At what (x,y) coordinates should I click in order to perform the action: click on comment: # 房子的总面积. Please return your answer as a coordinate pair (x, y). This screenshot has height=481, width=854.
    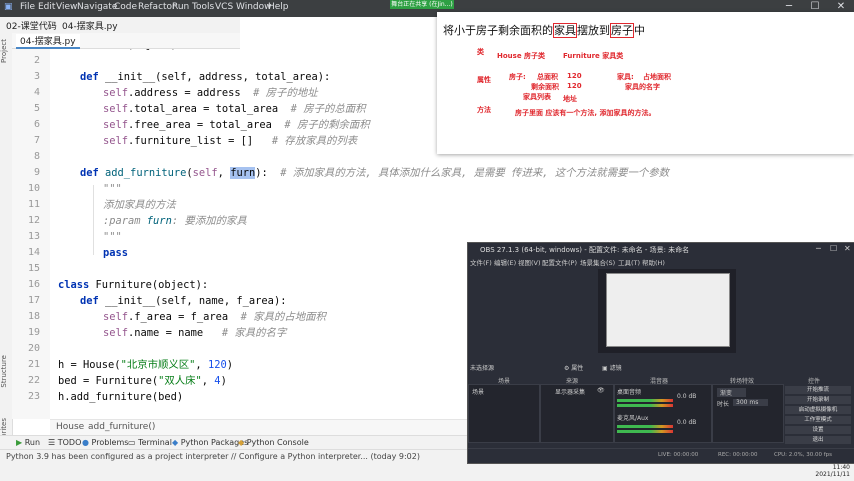
    Looking at the image, I should click on (322, 109).